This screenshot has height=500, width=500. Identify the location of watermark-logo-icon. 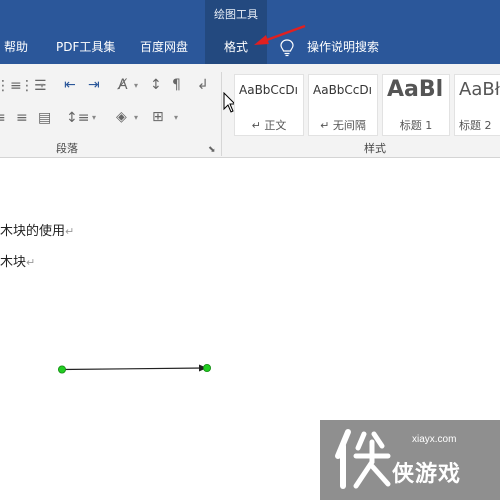
(363, 459).